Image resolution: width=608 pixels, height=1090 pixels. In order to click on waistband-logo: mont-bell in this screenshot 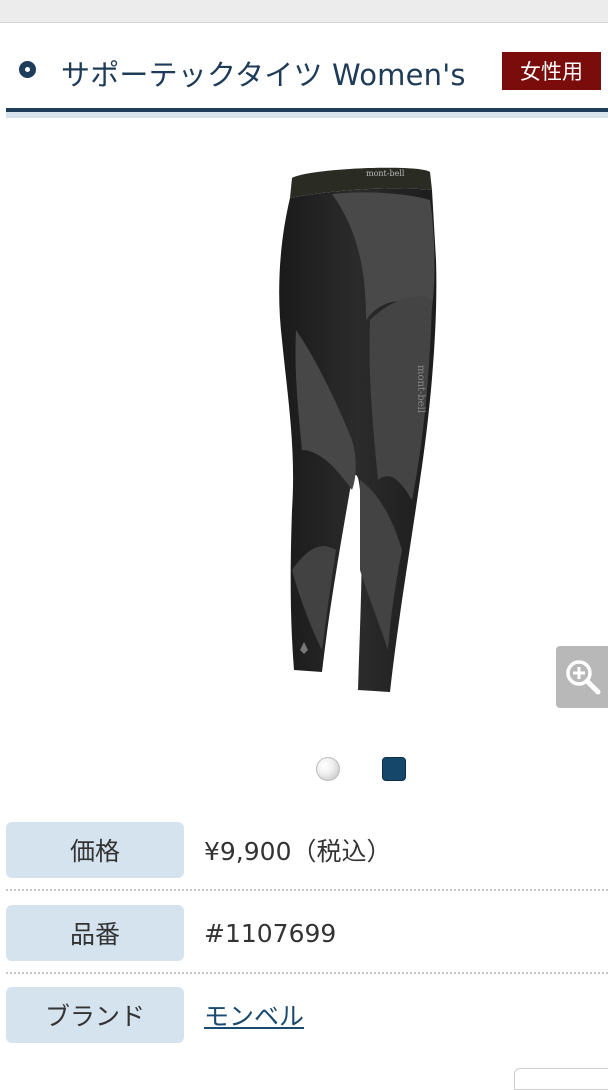, I will do `click(385, 173)`.